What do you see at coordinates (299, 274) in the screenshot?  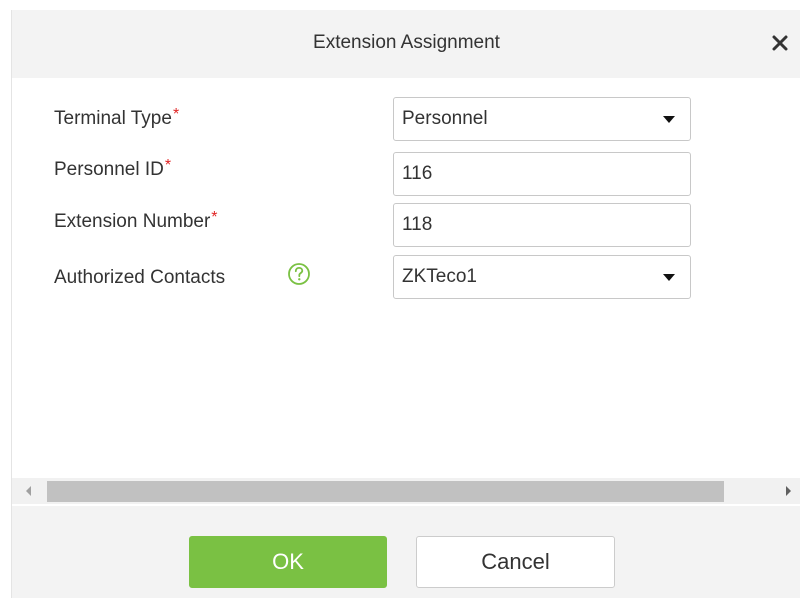 I see `question-circle-icon` at bounding box center [299, 274].